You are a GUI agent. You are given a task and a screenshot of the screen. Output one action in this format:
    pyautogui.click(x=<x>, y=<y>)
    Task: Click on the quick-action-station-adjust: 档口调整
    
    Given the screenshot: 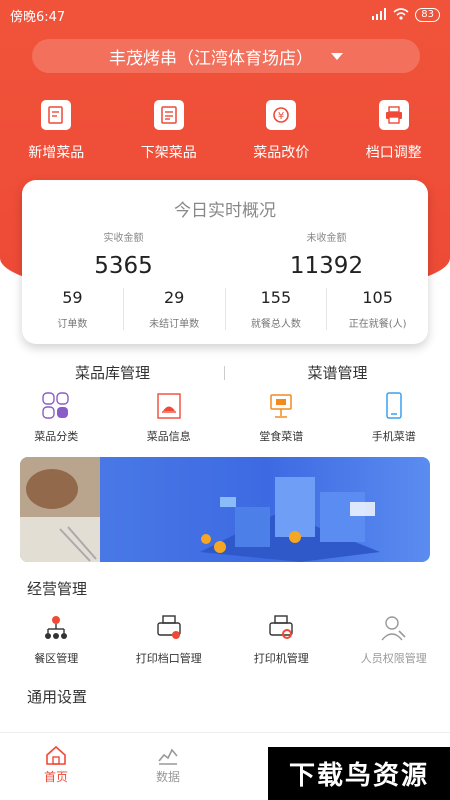 What is the action you would take?
    pyautogui.click(x=394, y=131)
    